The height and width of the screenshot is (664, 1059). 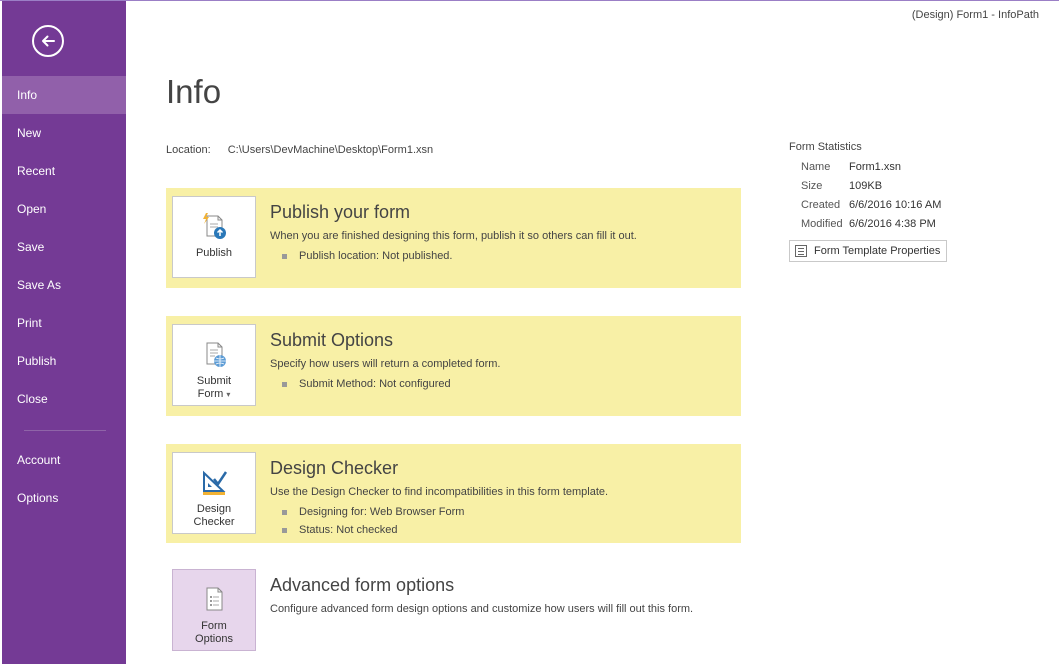 I want to click on submit-title: Submit Options, so click(x=332, y=340).